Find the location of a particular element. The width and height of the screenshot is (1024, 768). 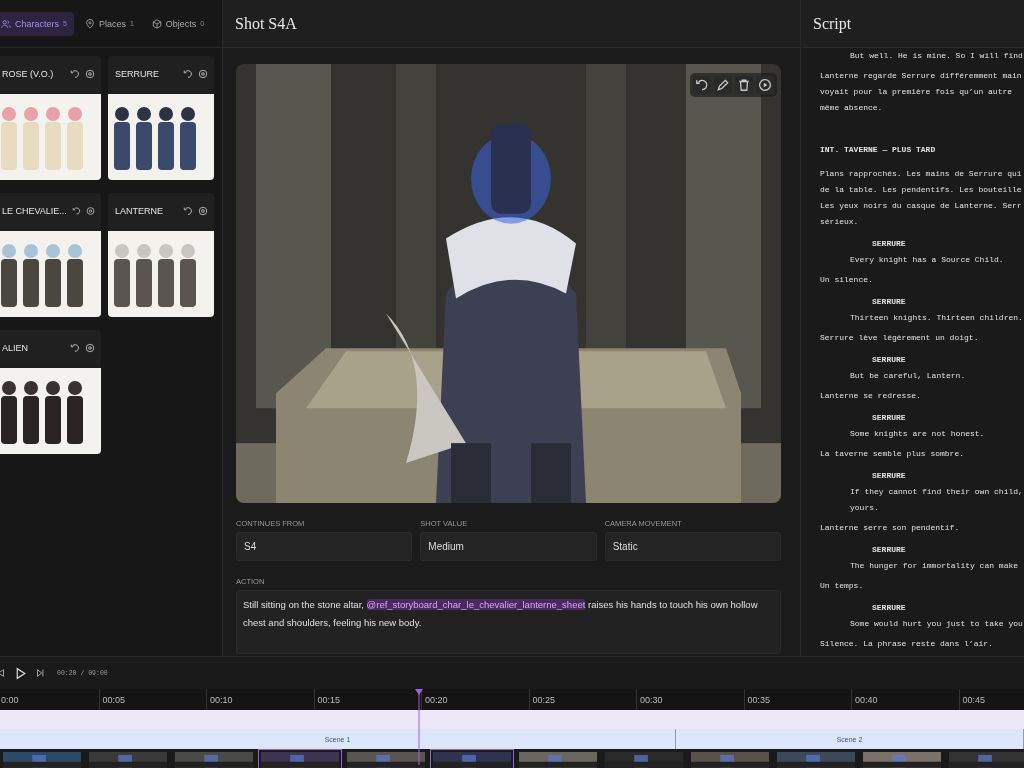

character-card: ALIEN is located at coordinates (50, 392).